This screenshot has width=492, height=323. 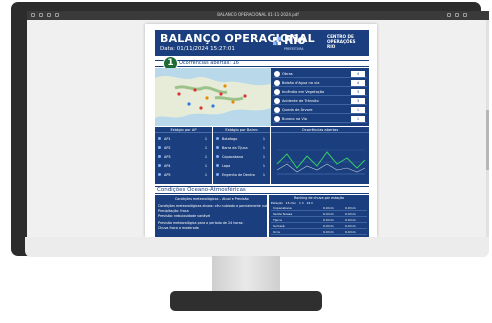 What do you see at coordinates (358, 101) in the screenshot?
I see `occurrence-count: 3` at bounding box center [358, 101].